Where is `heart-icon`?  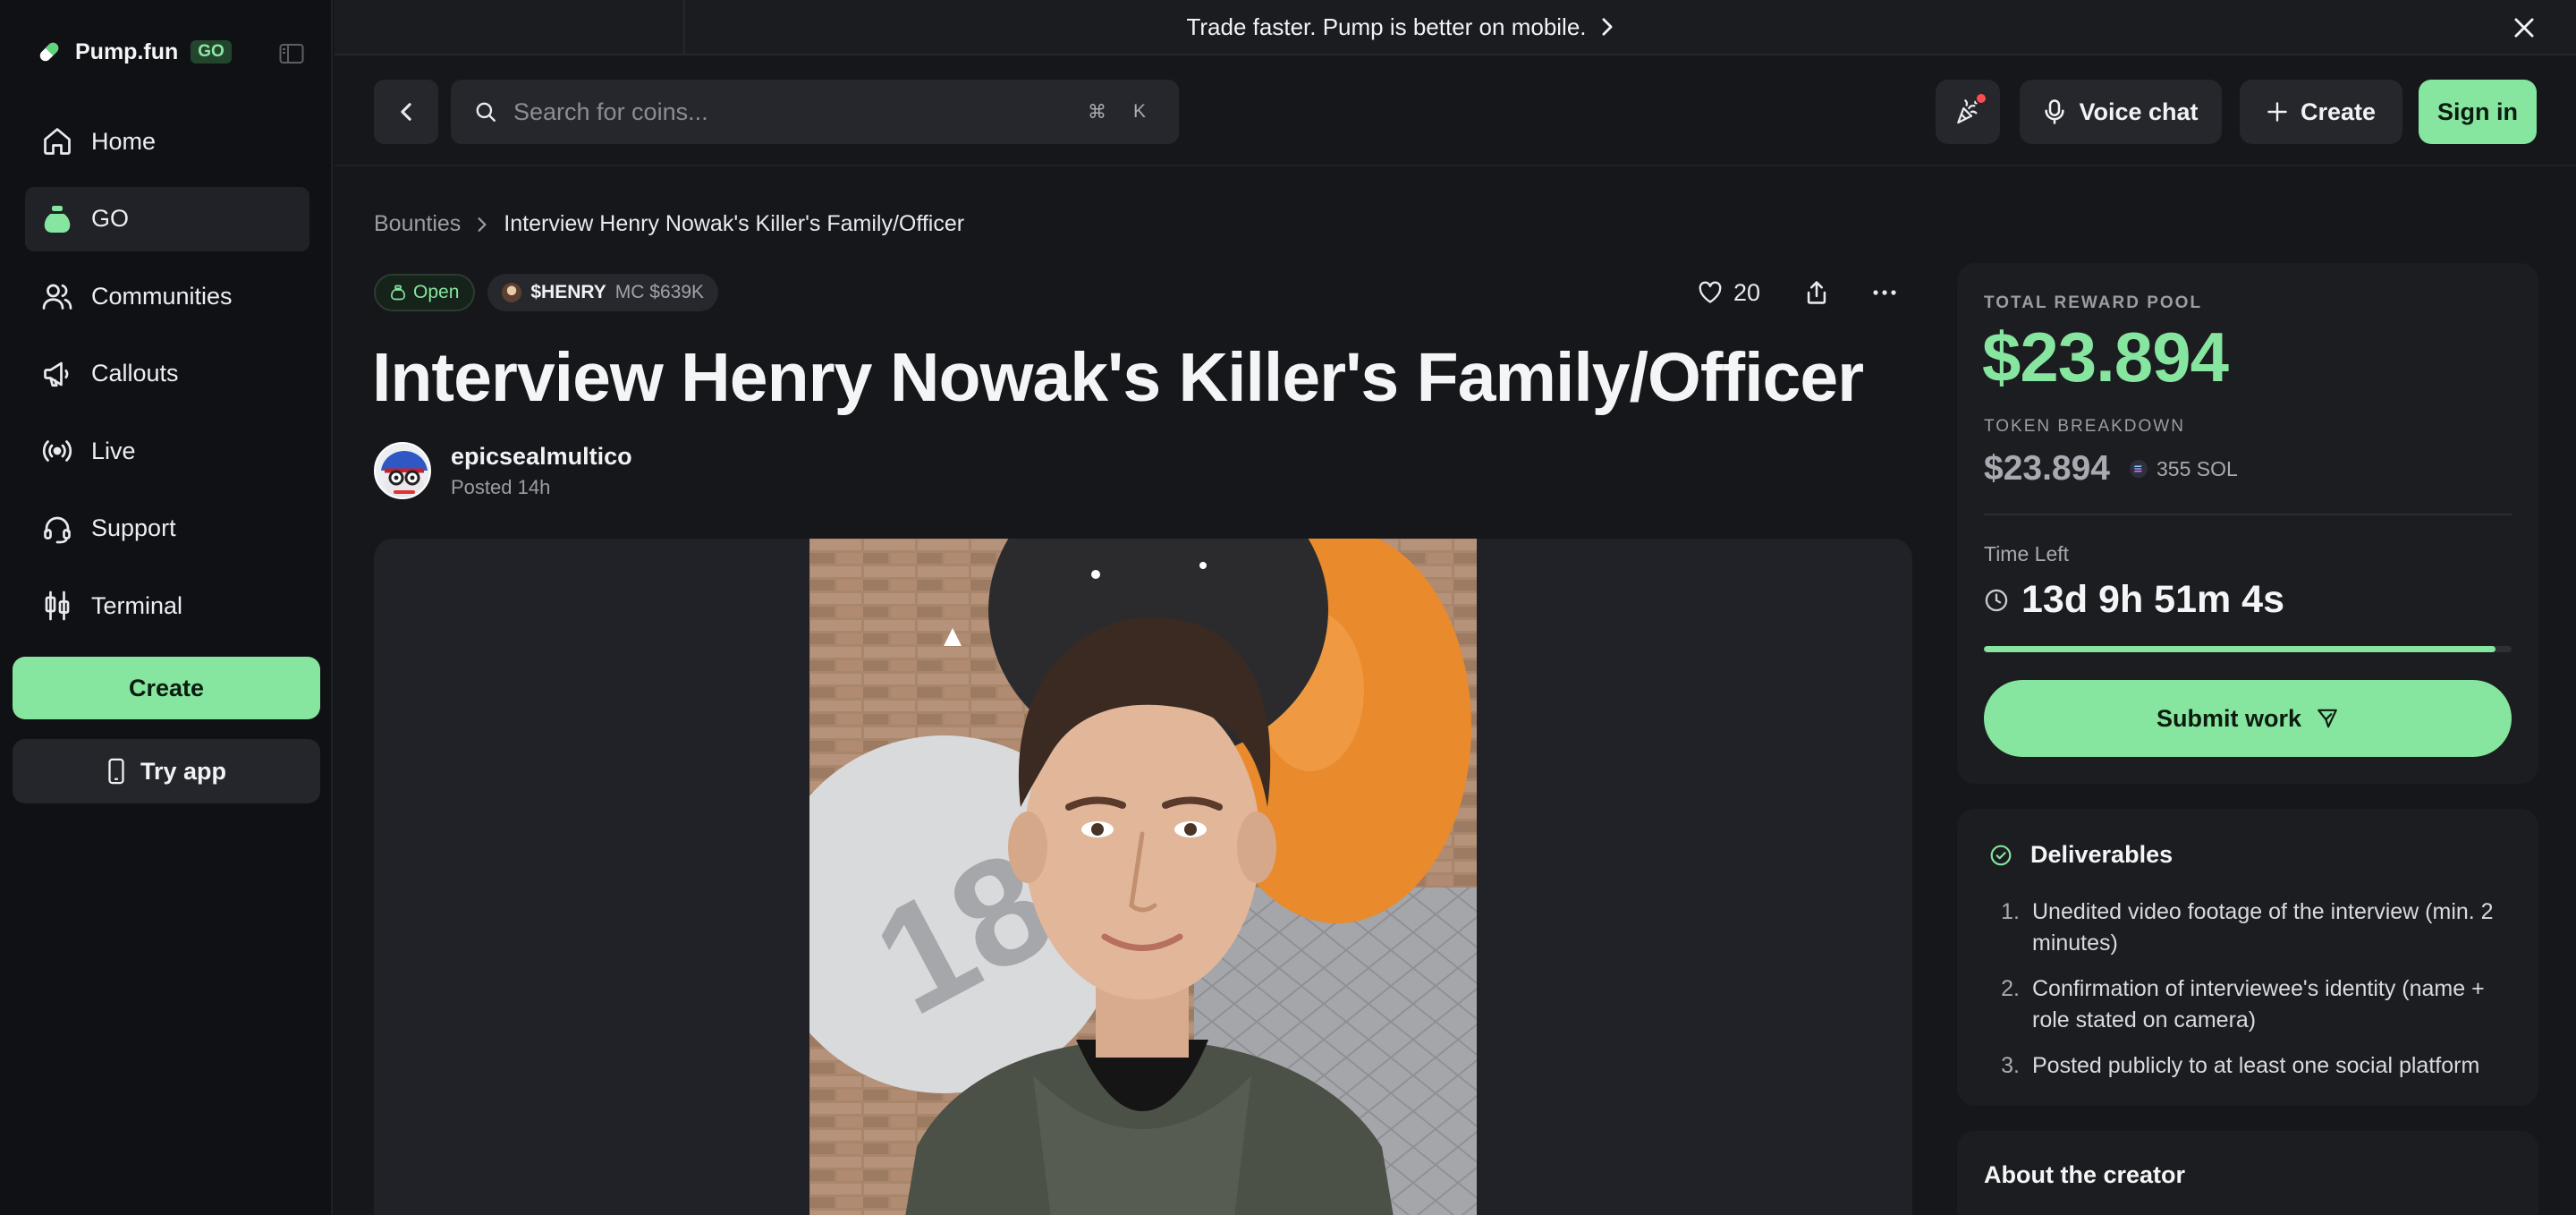 heart-icon is located at coordinates (1710, 293).